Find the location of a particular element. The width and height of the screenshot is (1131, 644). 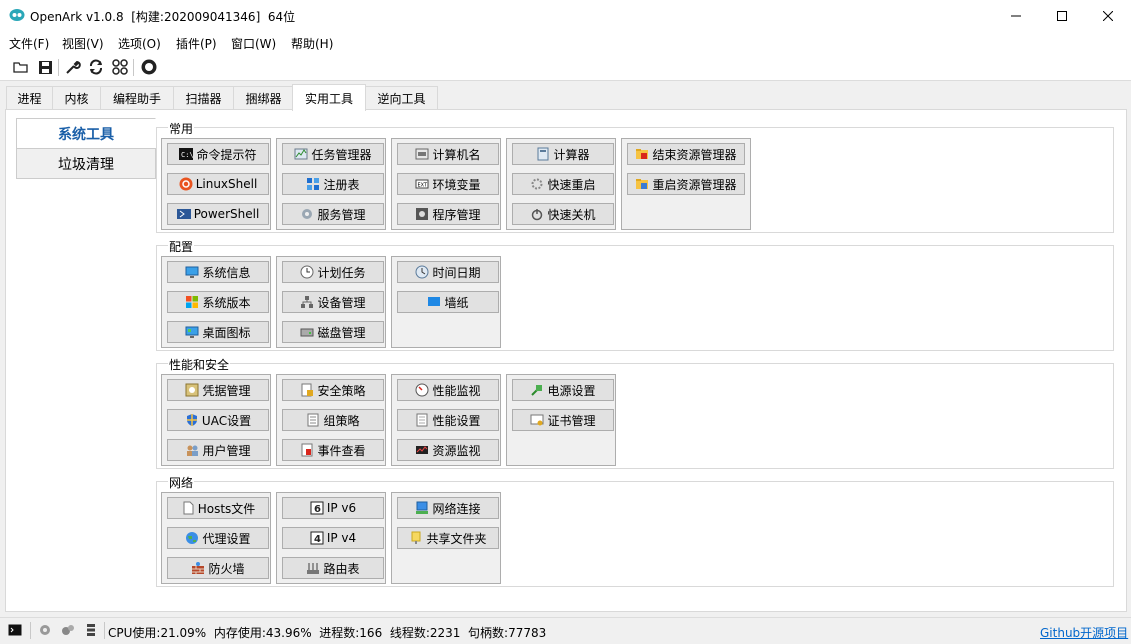

tab-bar: 进程 内核 编程助手 扫描器 捆绑器 实用工具 逆向工具 is located at coordinates (565, 97).